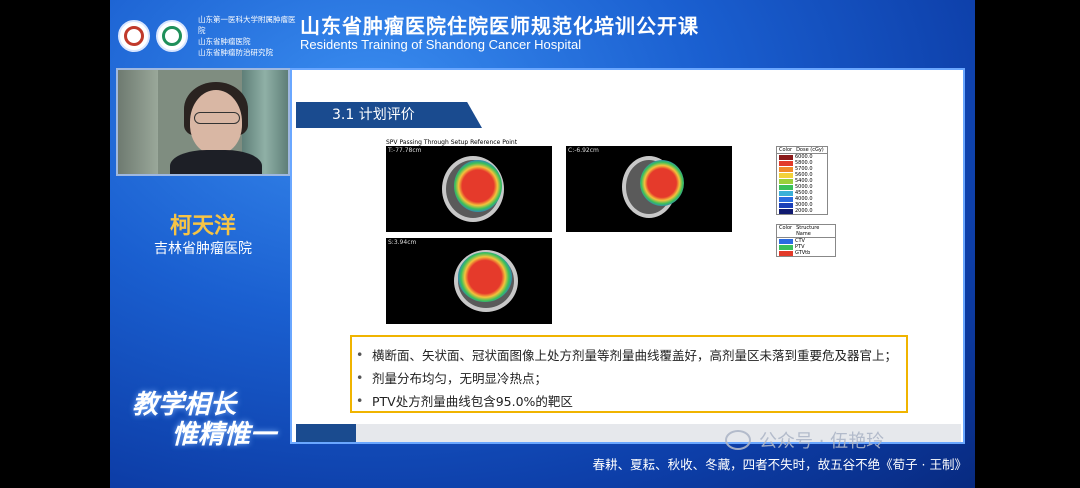 The width and height of the screenshot is (1080, 488). I want to click on left-letterbox, so click(55, 244).